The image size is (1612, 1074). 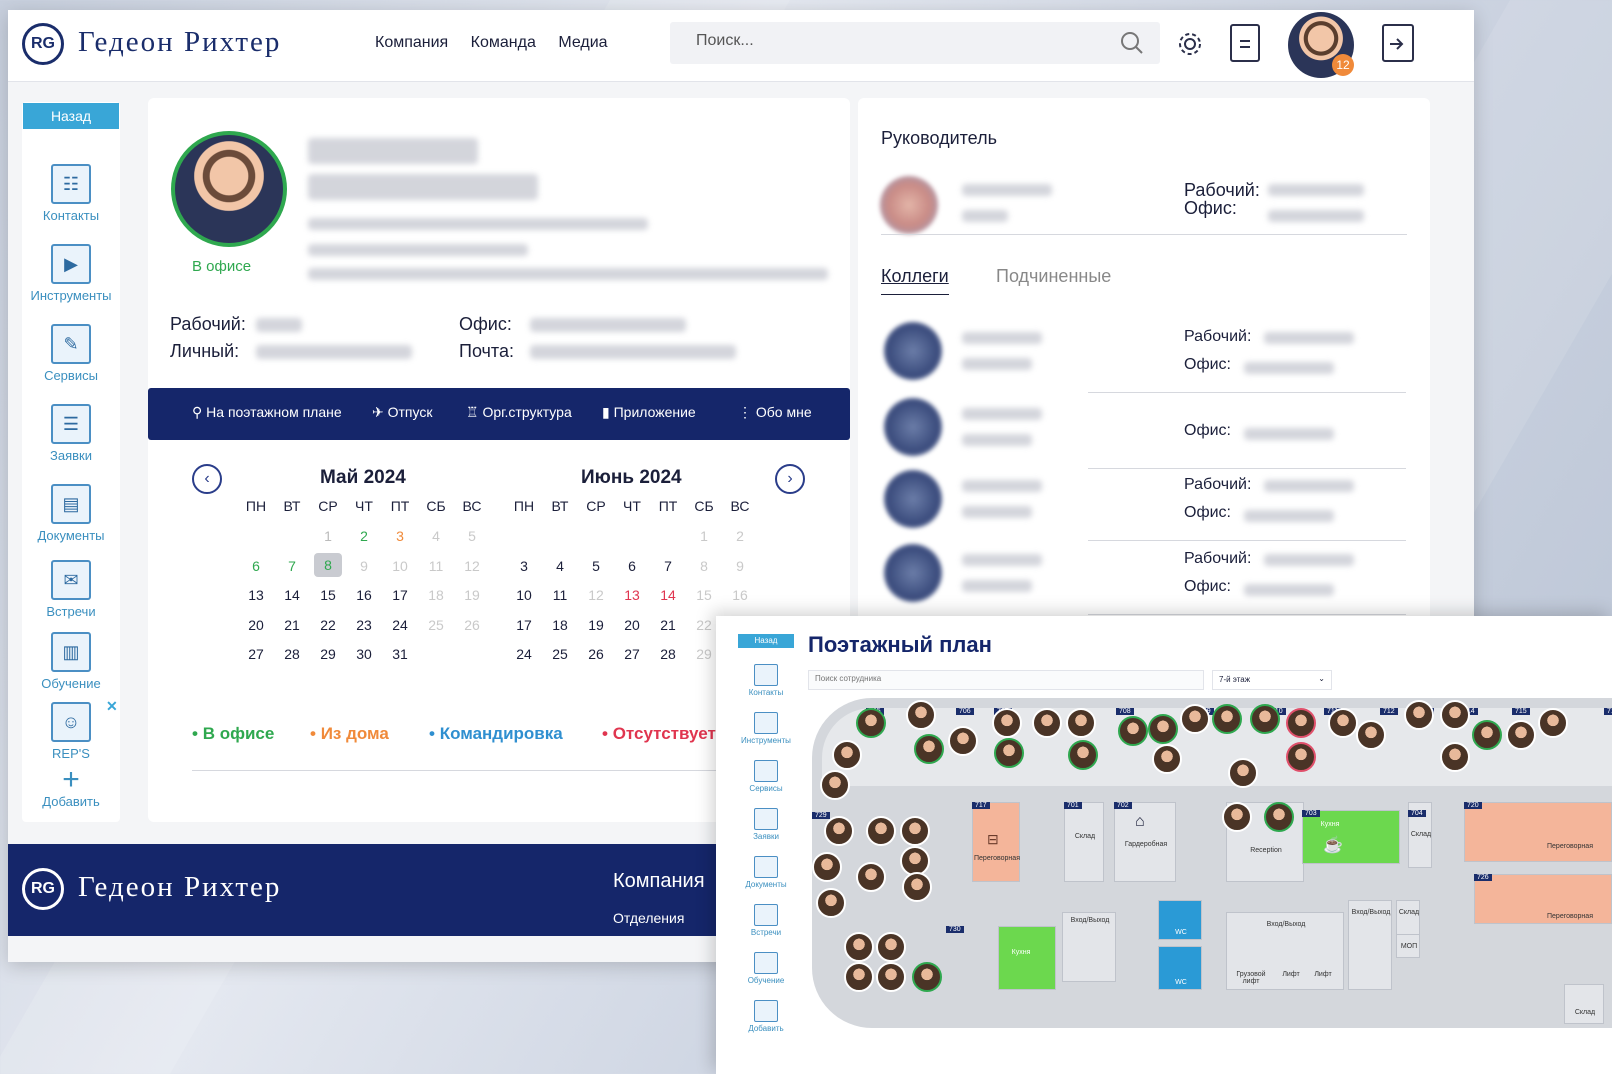 I want to click on calendar-day: 28, so click(x=292, y=654).